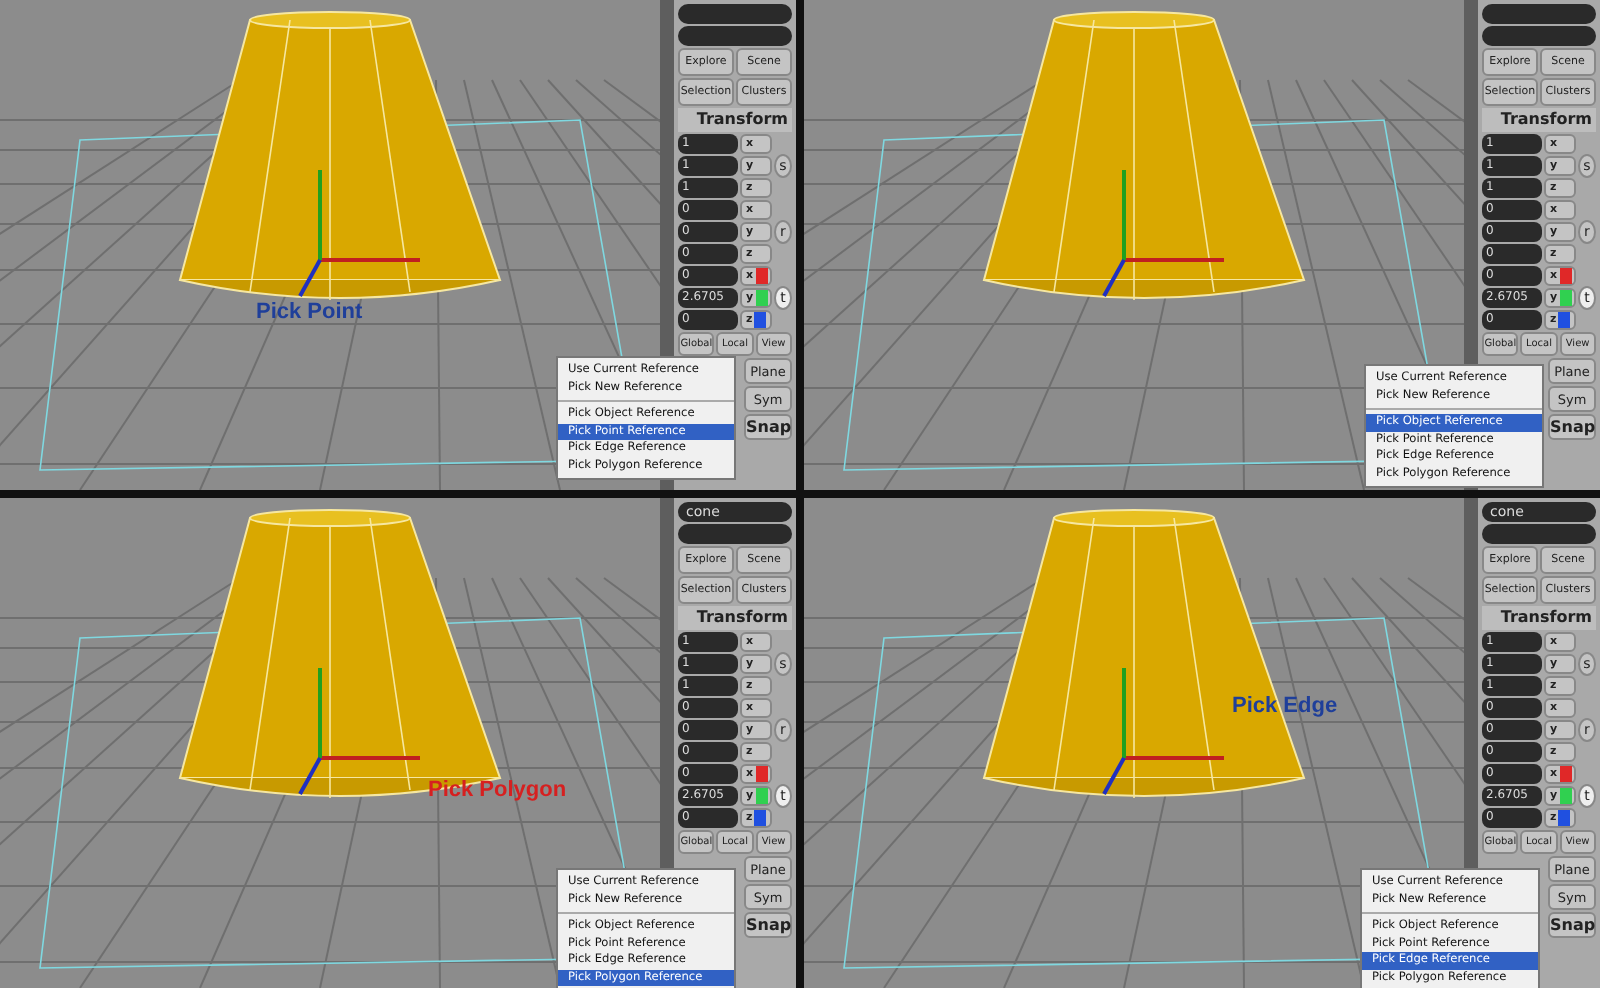  Describe the element at coordinates (1285, 706) in the screenshot. I see `pick-label: Pick Edge` at that location.